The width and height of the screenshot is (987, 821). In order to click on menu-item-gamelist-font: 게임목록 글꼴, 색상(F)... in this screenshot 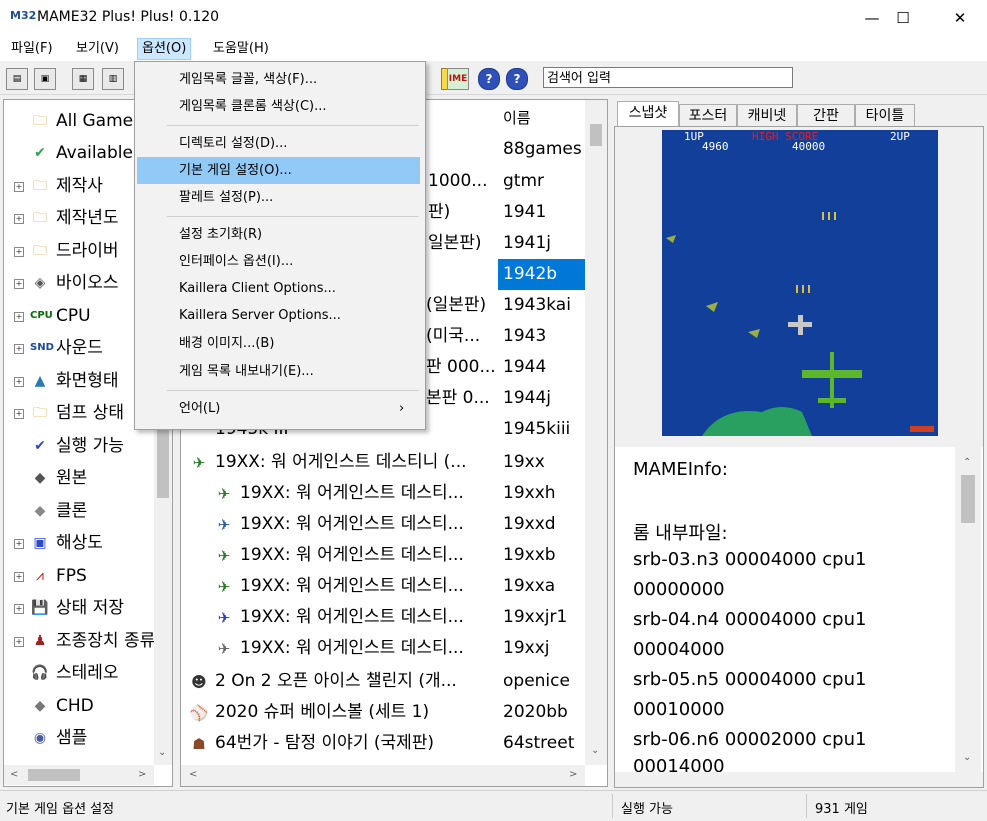, I will do `click(279, 79)`.